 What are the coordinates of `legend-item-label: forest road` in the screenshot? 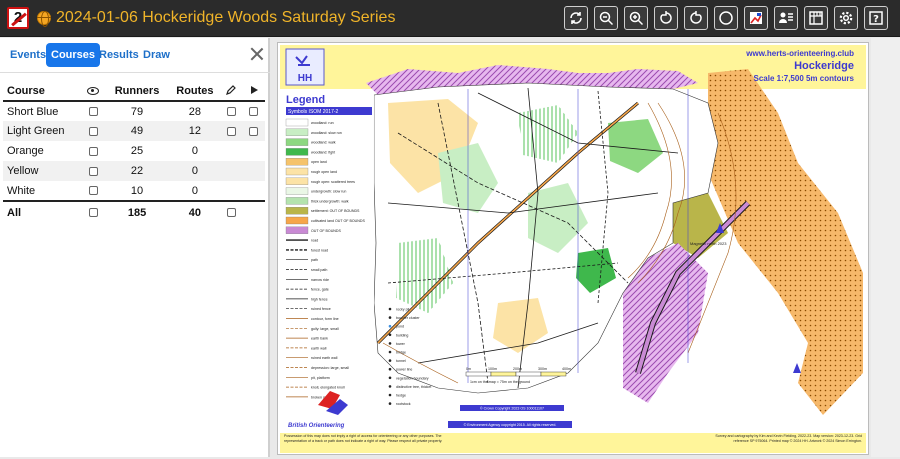 It's located at (319, 250).